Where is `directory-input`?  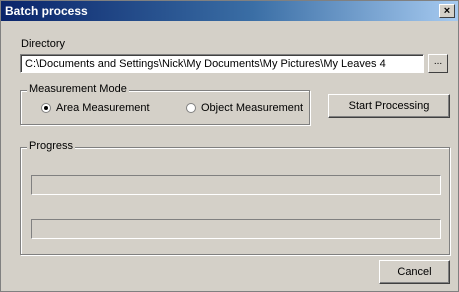 directory-input is located at coordinates (222, 63).